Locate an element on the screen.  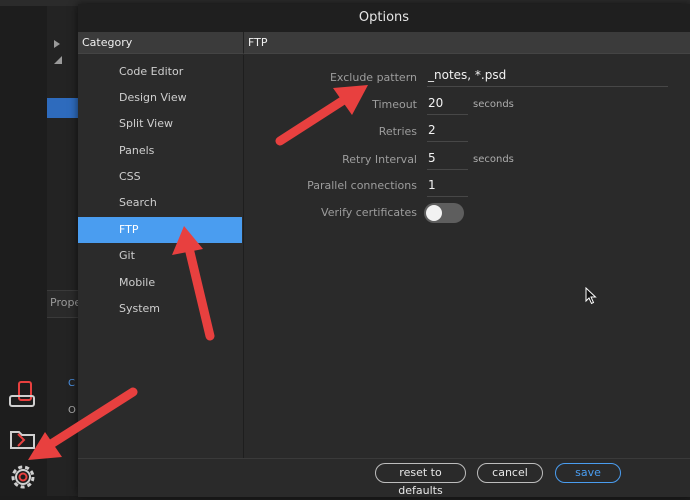
section-header: FTP is located at coordinates (466, 43).